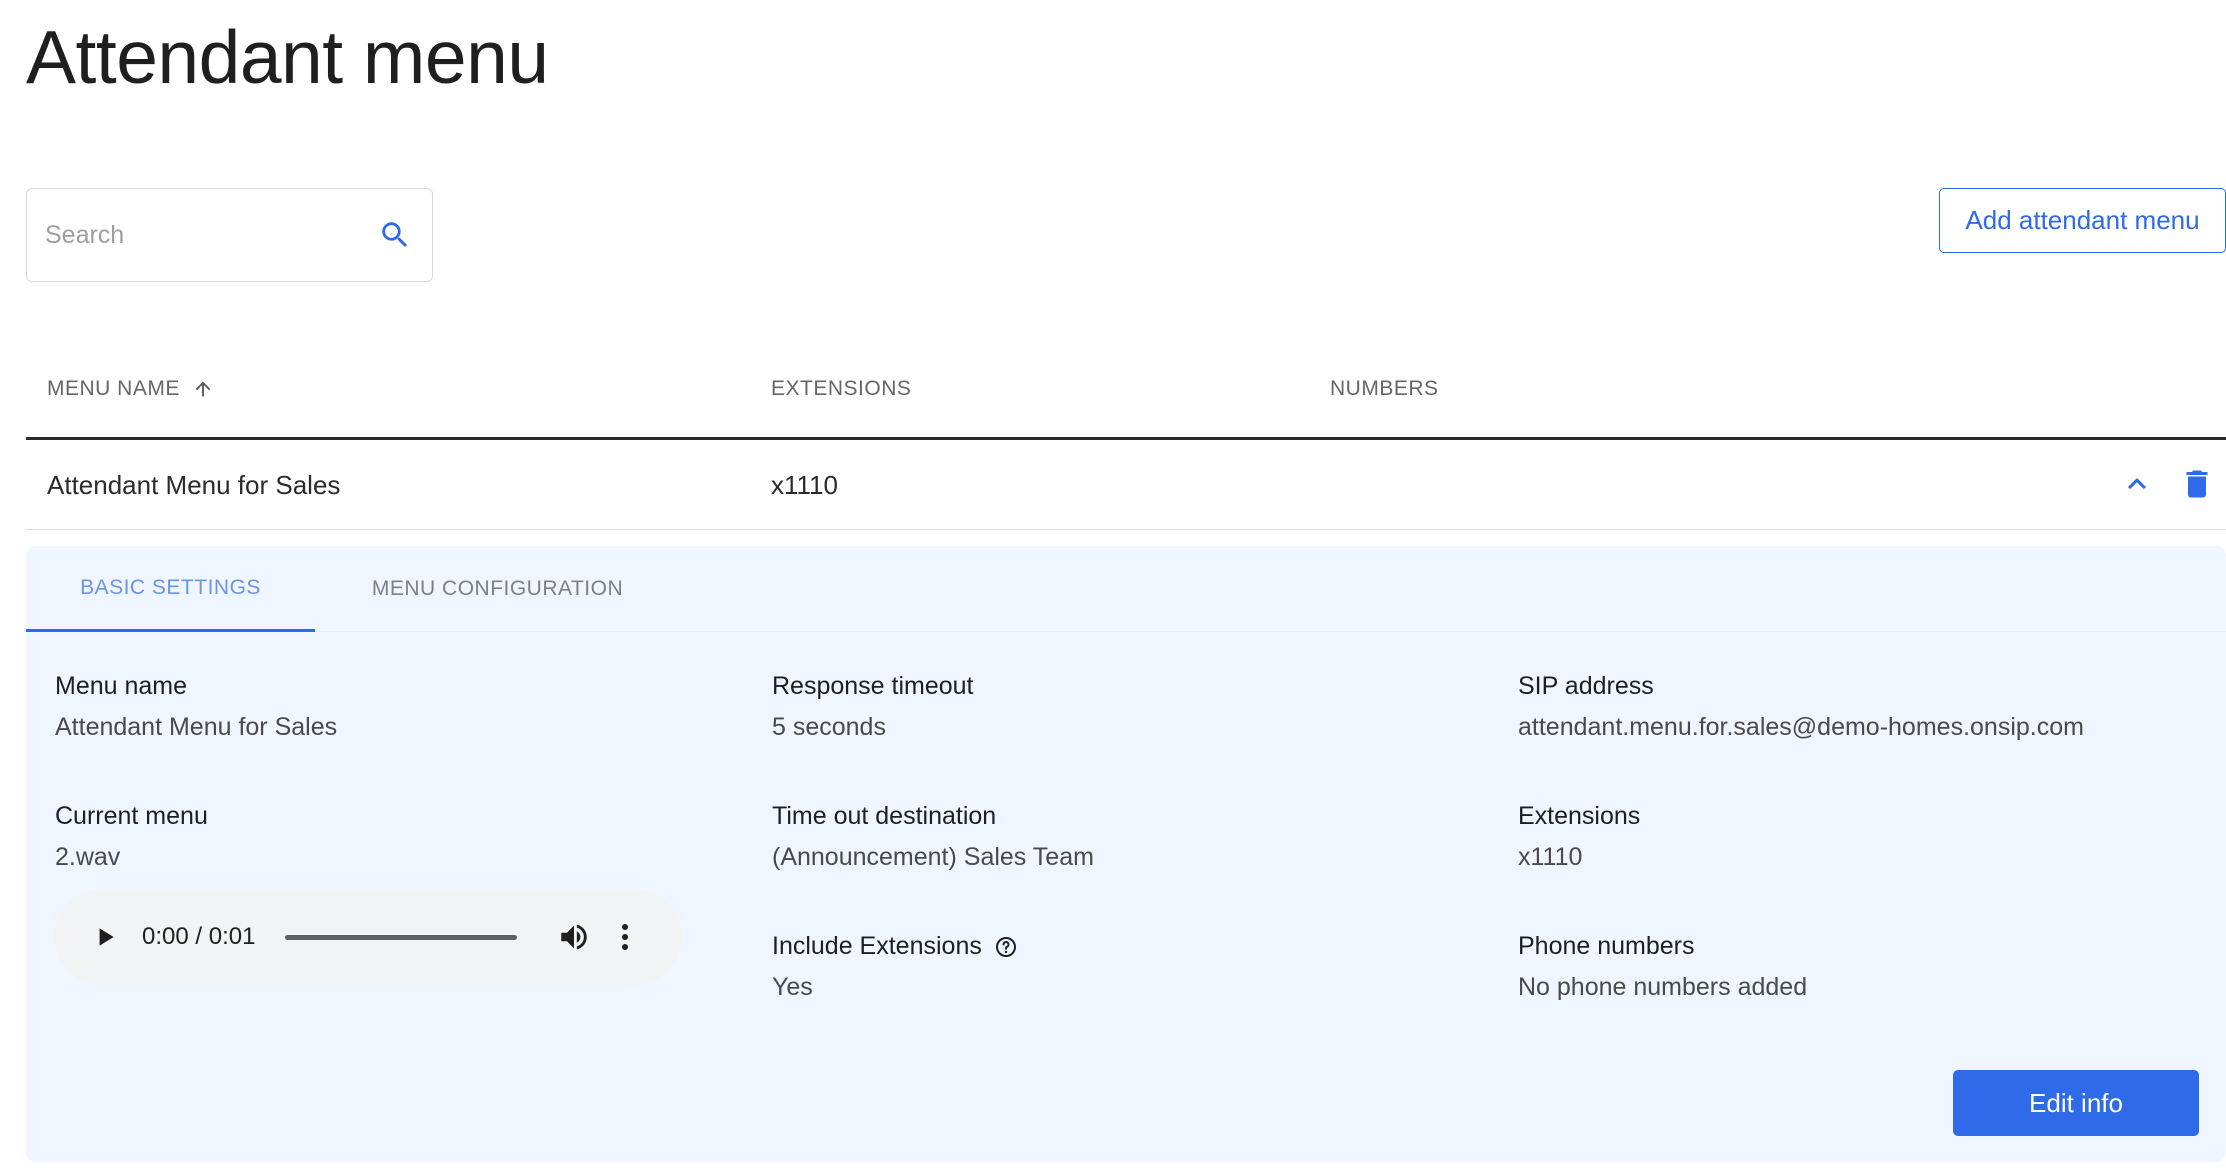 This screenshot has width=2226, height=1168. Describe the element at coordinates (131, 816) in the screenshot. I see `field-label: Current menu` at that location.